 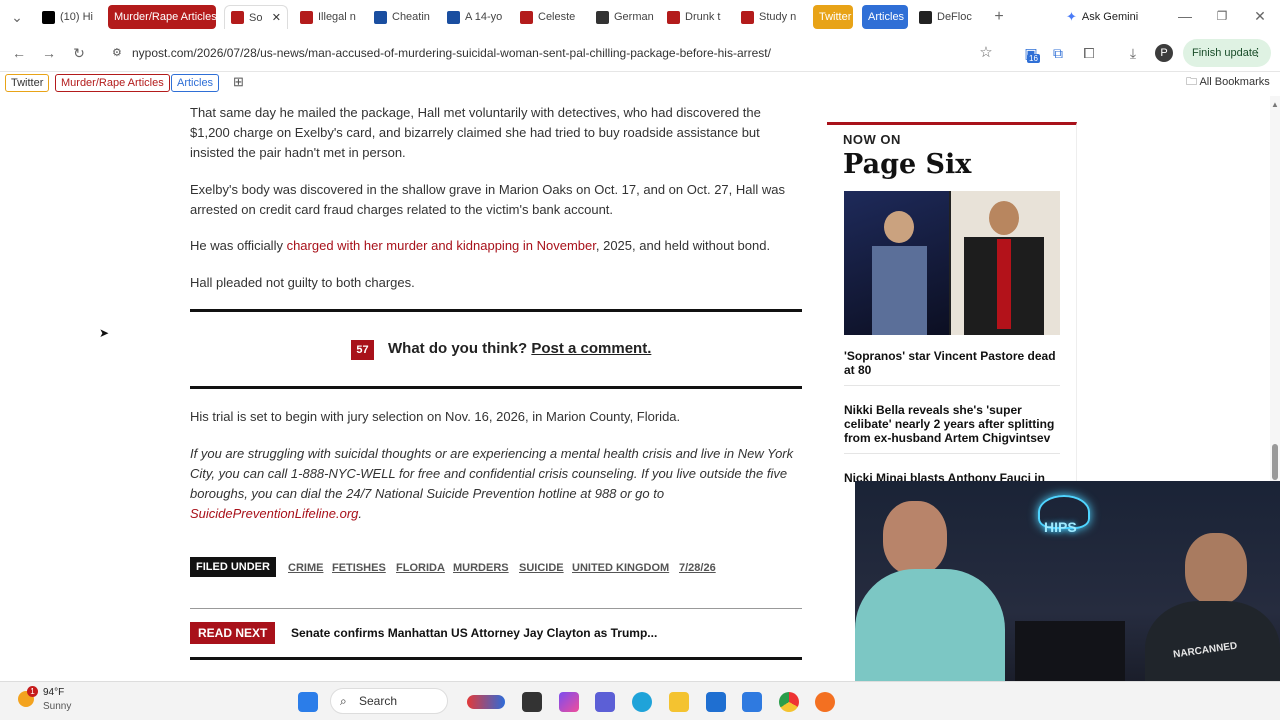 I want to click on file-explorer-icon, so click(x=679, y=702).